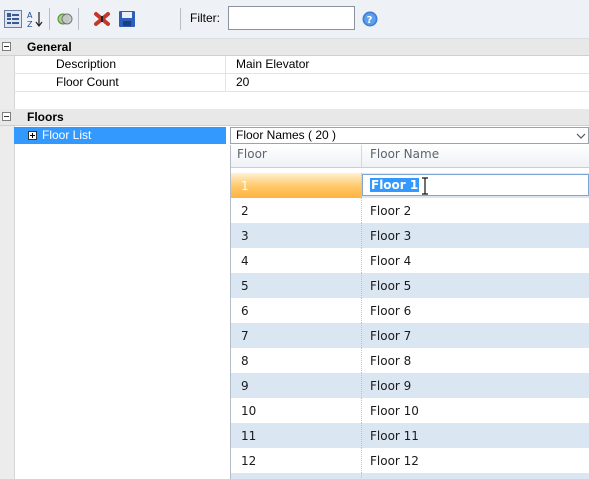  What do you see at coordinates (65, 19) in the screenshot?
I see `properties-icon` at bounding box center [65, 19].